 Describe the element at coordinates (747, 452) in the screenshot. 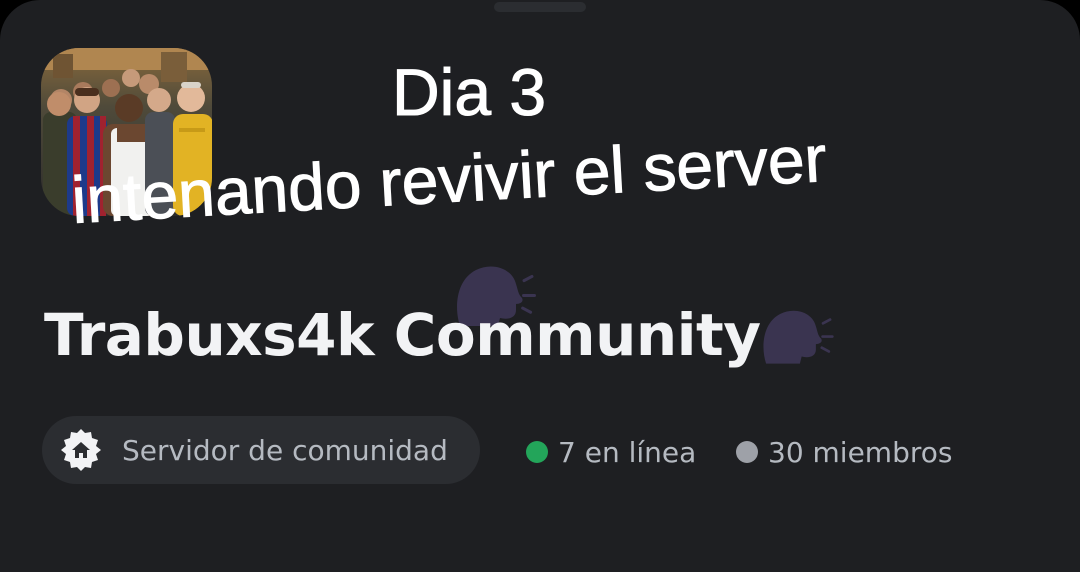

I see `members-status-dot` at that location.